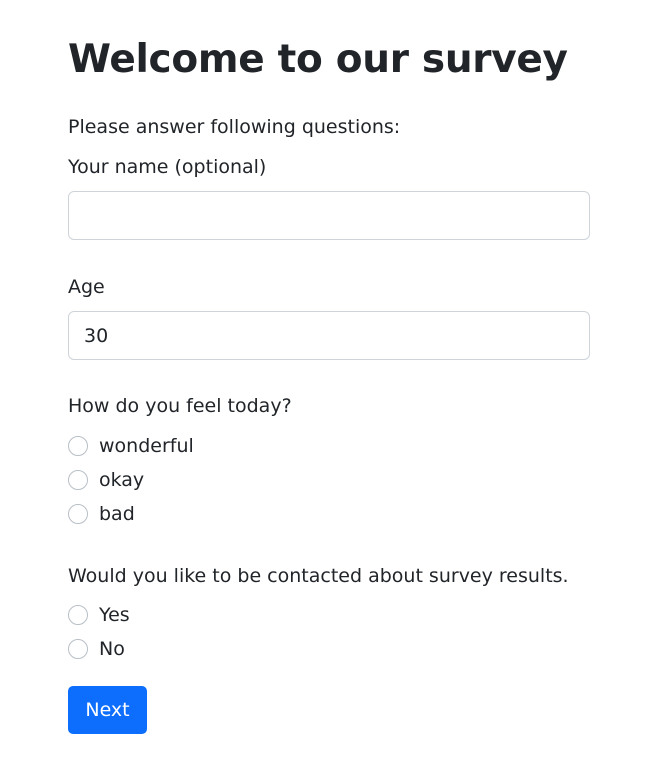 The height and width of the screenshot is (777, 646). Describe the element at coordinates (122, 480) in the screenshot. I see `radio-label: okay` at that location.